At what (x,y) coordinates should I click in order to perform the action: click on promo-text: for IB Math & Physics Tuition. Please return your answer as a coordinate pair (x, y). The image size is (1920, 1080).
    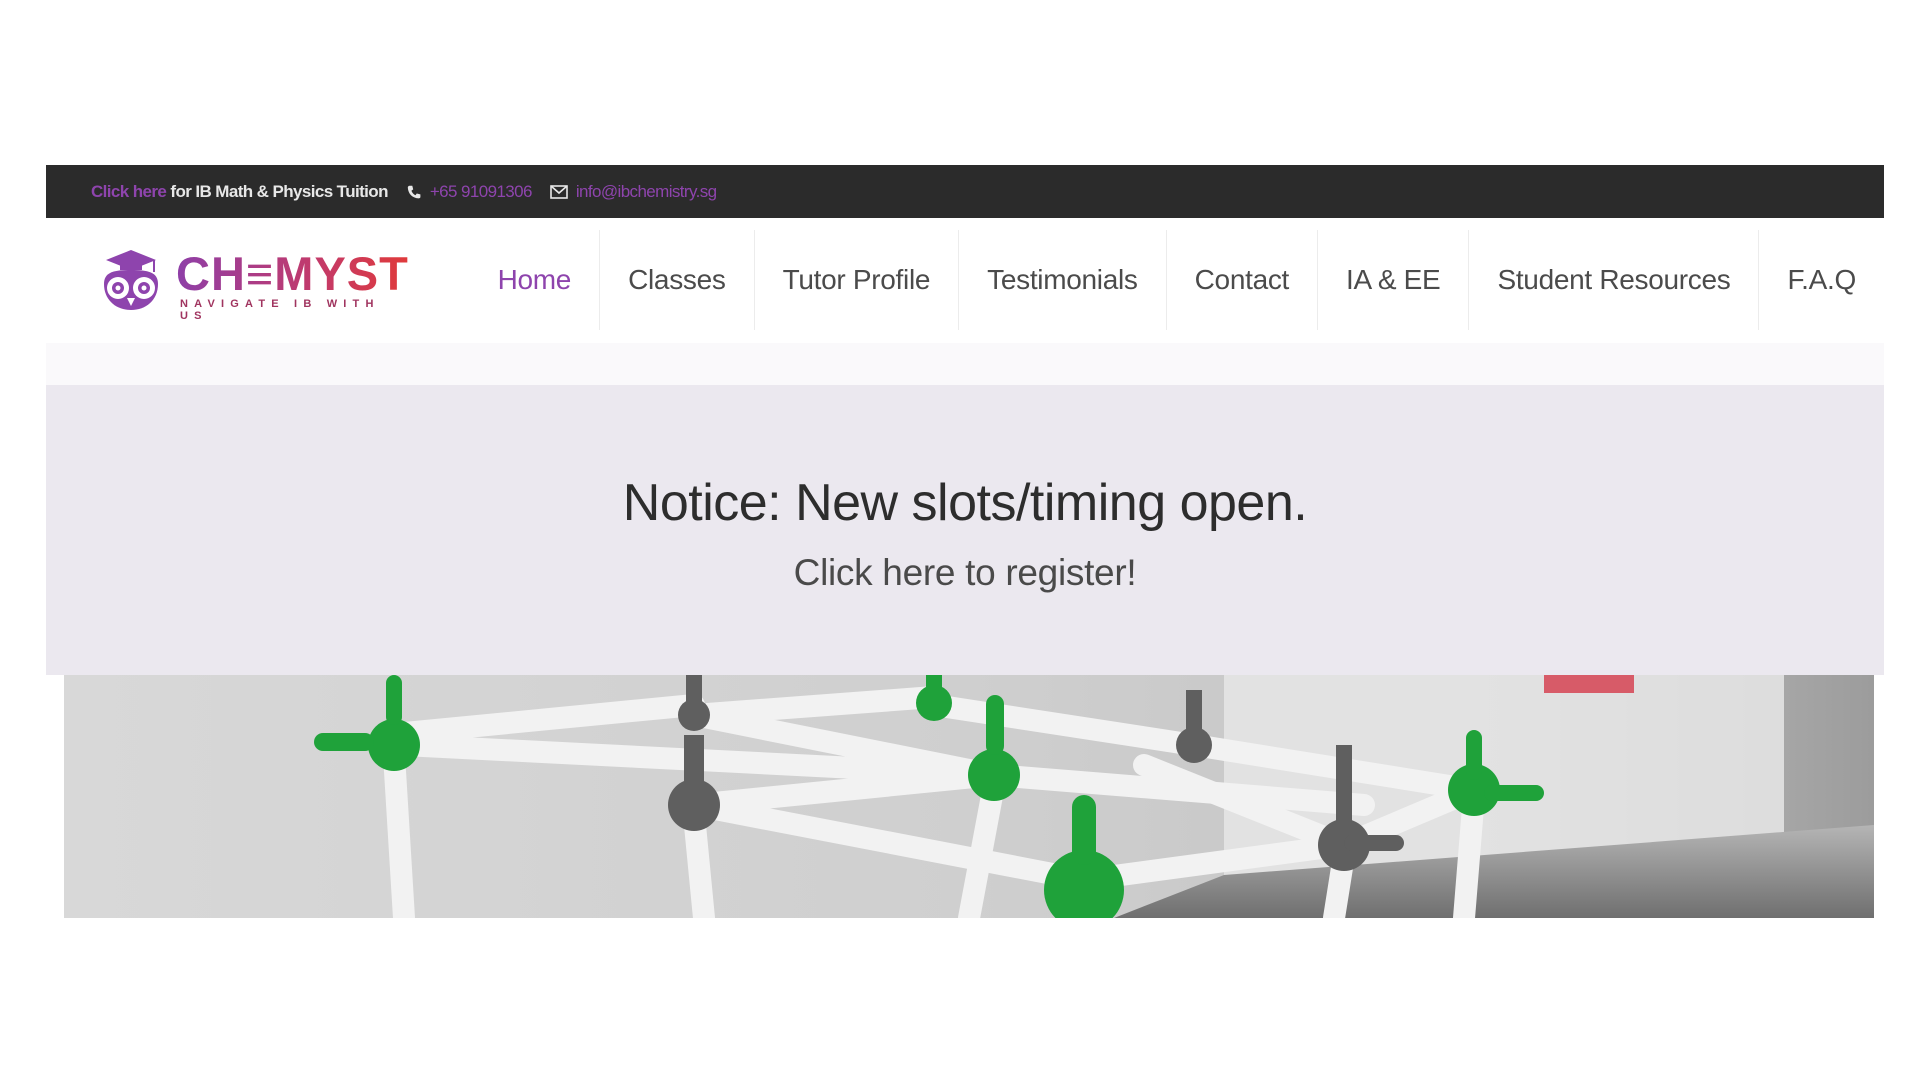
    Looking at the image, I should click on (277, 191).